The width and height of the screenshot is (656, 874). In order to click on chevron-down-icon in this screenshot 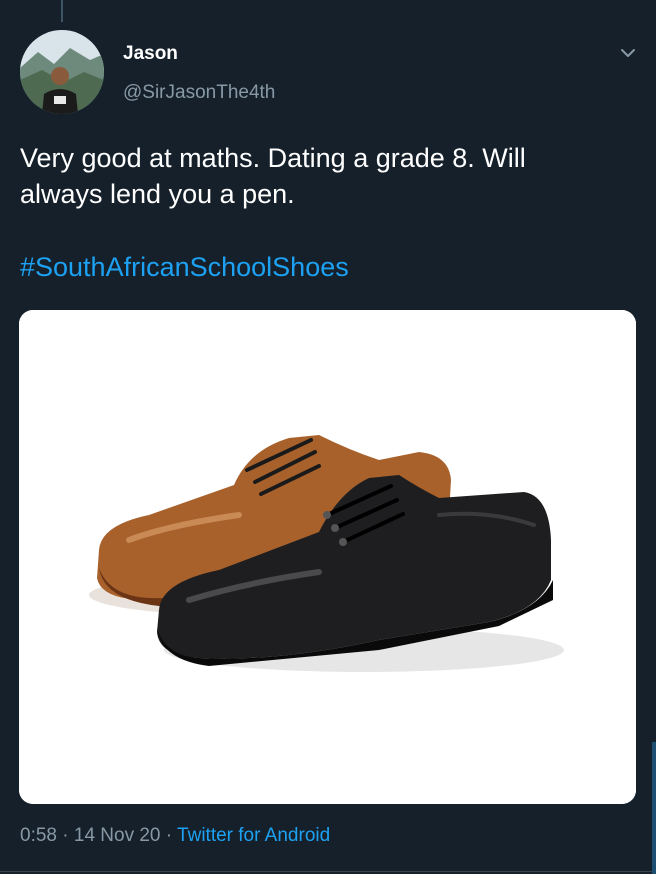, I will do `click(628, 53)`.